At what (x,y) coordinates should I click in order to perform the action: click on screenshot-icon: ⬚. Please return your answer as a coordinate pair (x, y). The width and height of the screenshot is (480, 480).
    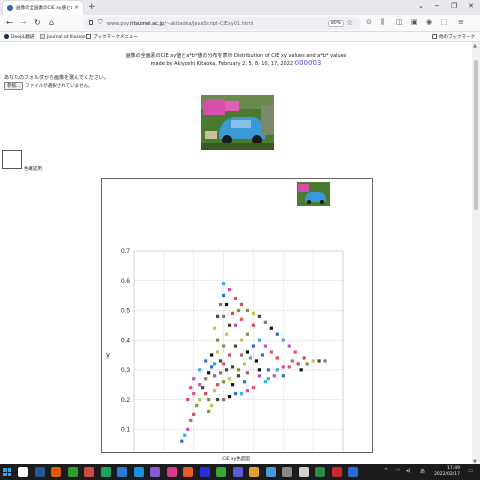
    Looking at the image, I should click on (444, 22).